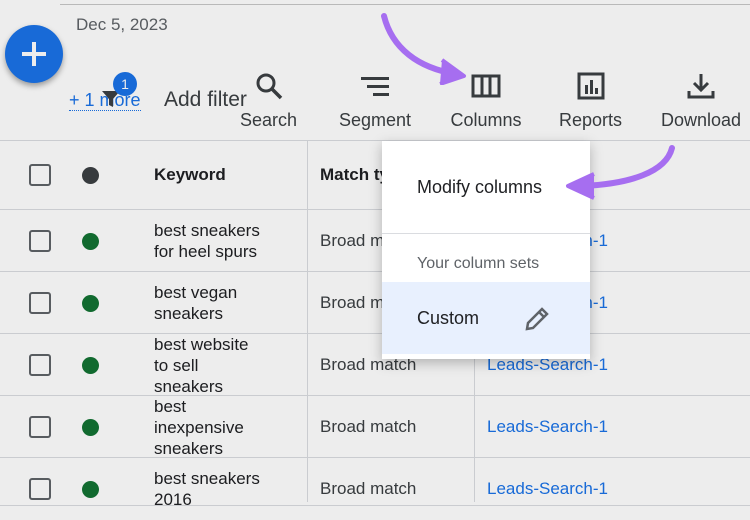 The width and height of the screenshot is (750, 520). Describe the element at coordinates (448, 317) in the screenshot. I see `custom-label: Custom` at that location.